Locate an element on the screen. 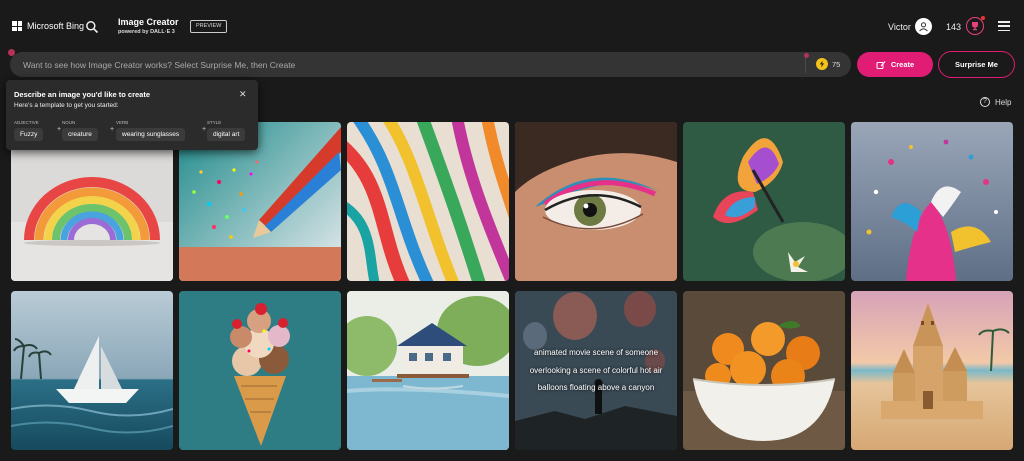 Image resolution: width=1024 pixels, height=461 pixels. microsoft-bing-logo: Microsoft Bing is located at coordinates (48, 26).